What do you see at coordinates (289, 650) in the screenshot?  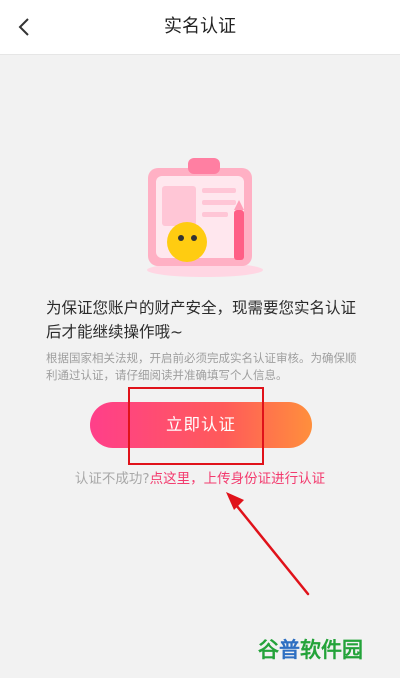 I see `watermark-part2: 普` at bounding box center [289, 650].